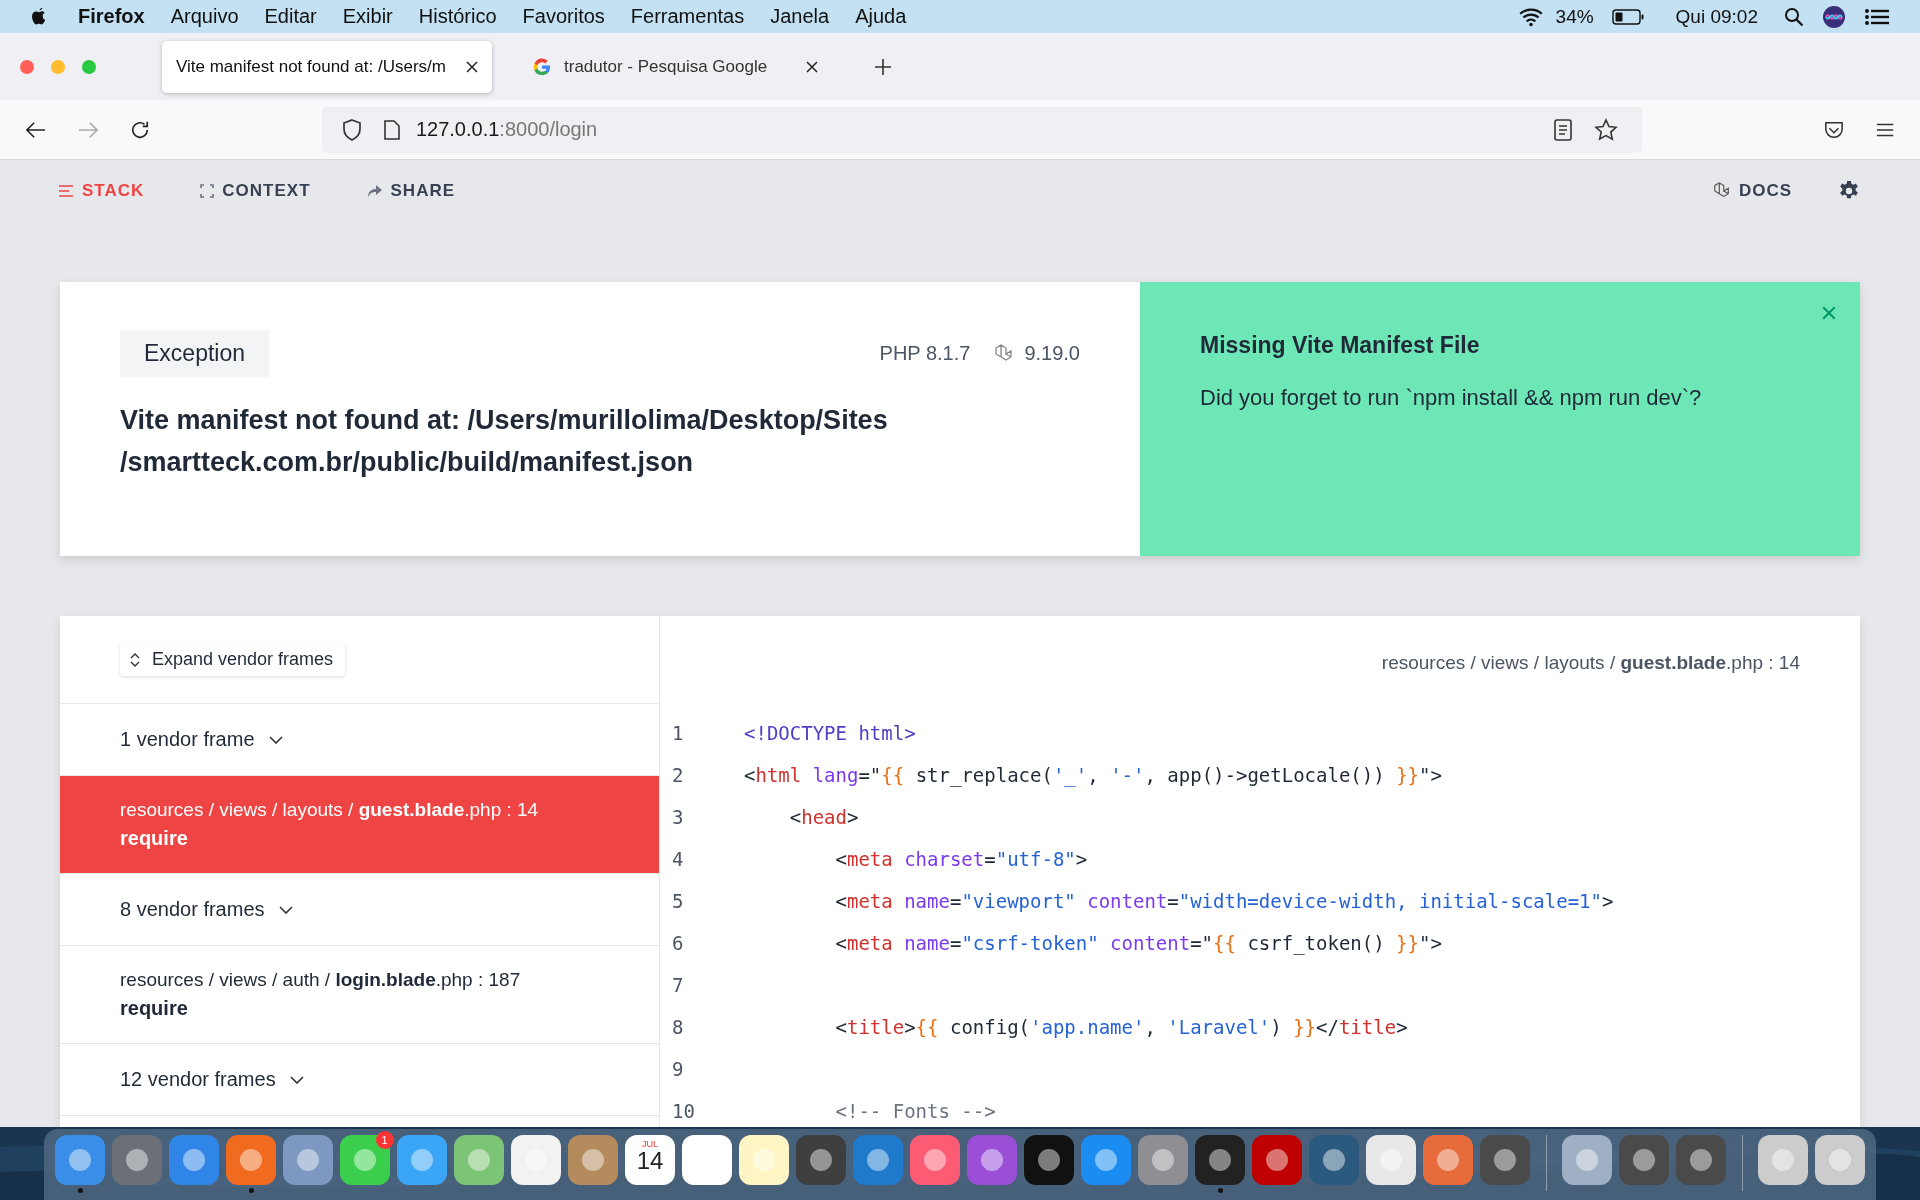 The image size is (1920, 1200). What do you see at coordinates (678, 1027) in the screenshot?
I see `line-number: 8` at bounding box center [678, 1027].